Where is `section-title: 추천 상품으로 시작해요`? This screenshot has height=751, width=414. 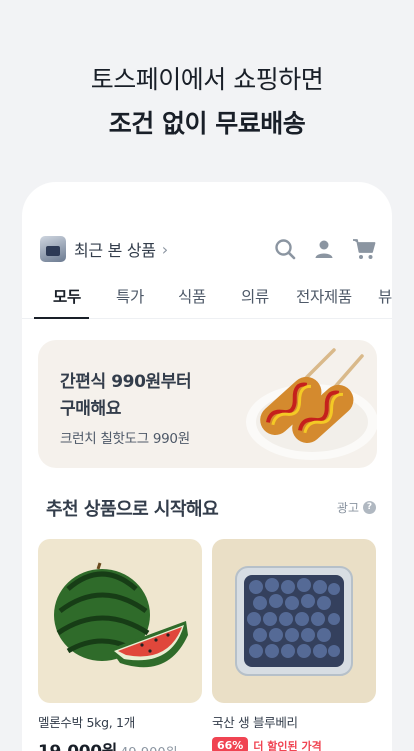 section-title: 추천 상품으로 시작해요 is located at coordinates (132, 509).